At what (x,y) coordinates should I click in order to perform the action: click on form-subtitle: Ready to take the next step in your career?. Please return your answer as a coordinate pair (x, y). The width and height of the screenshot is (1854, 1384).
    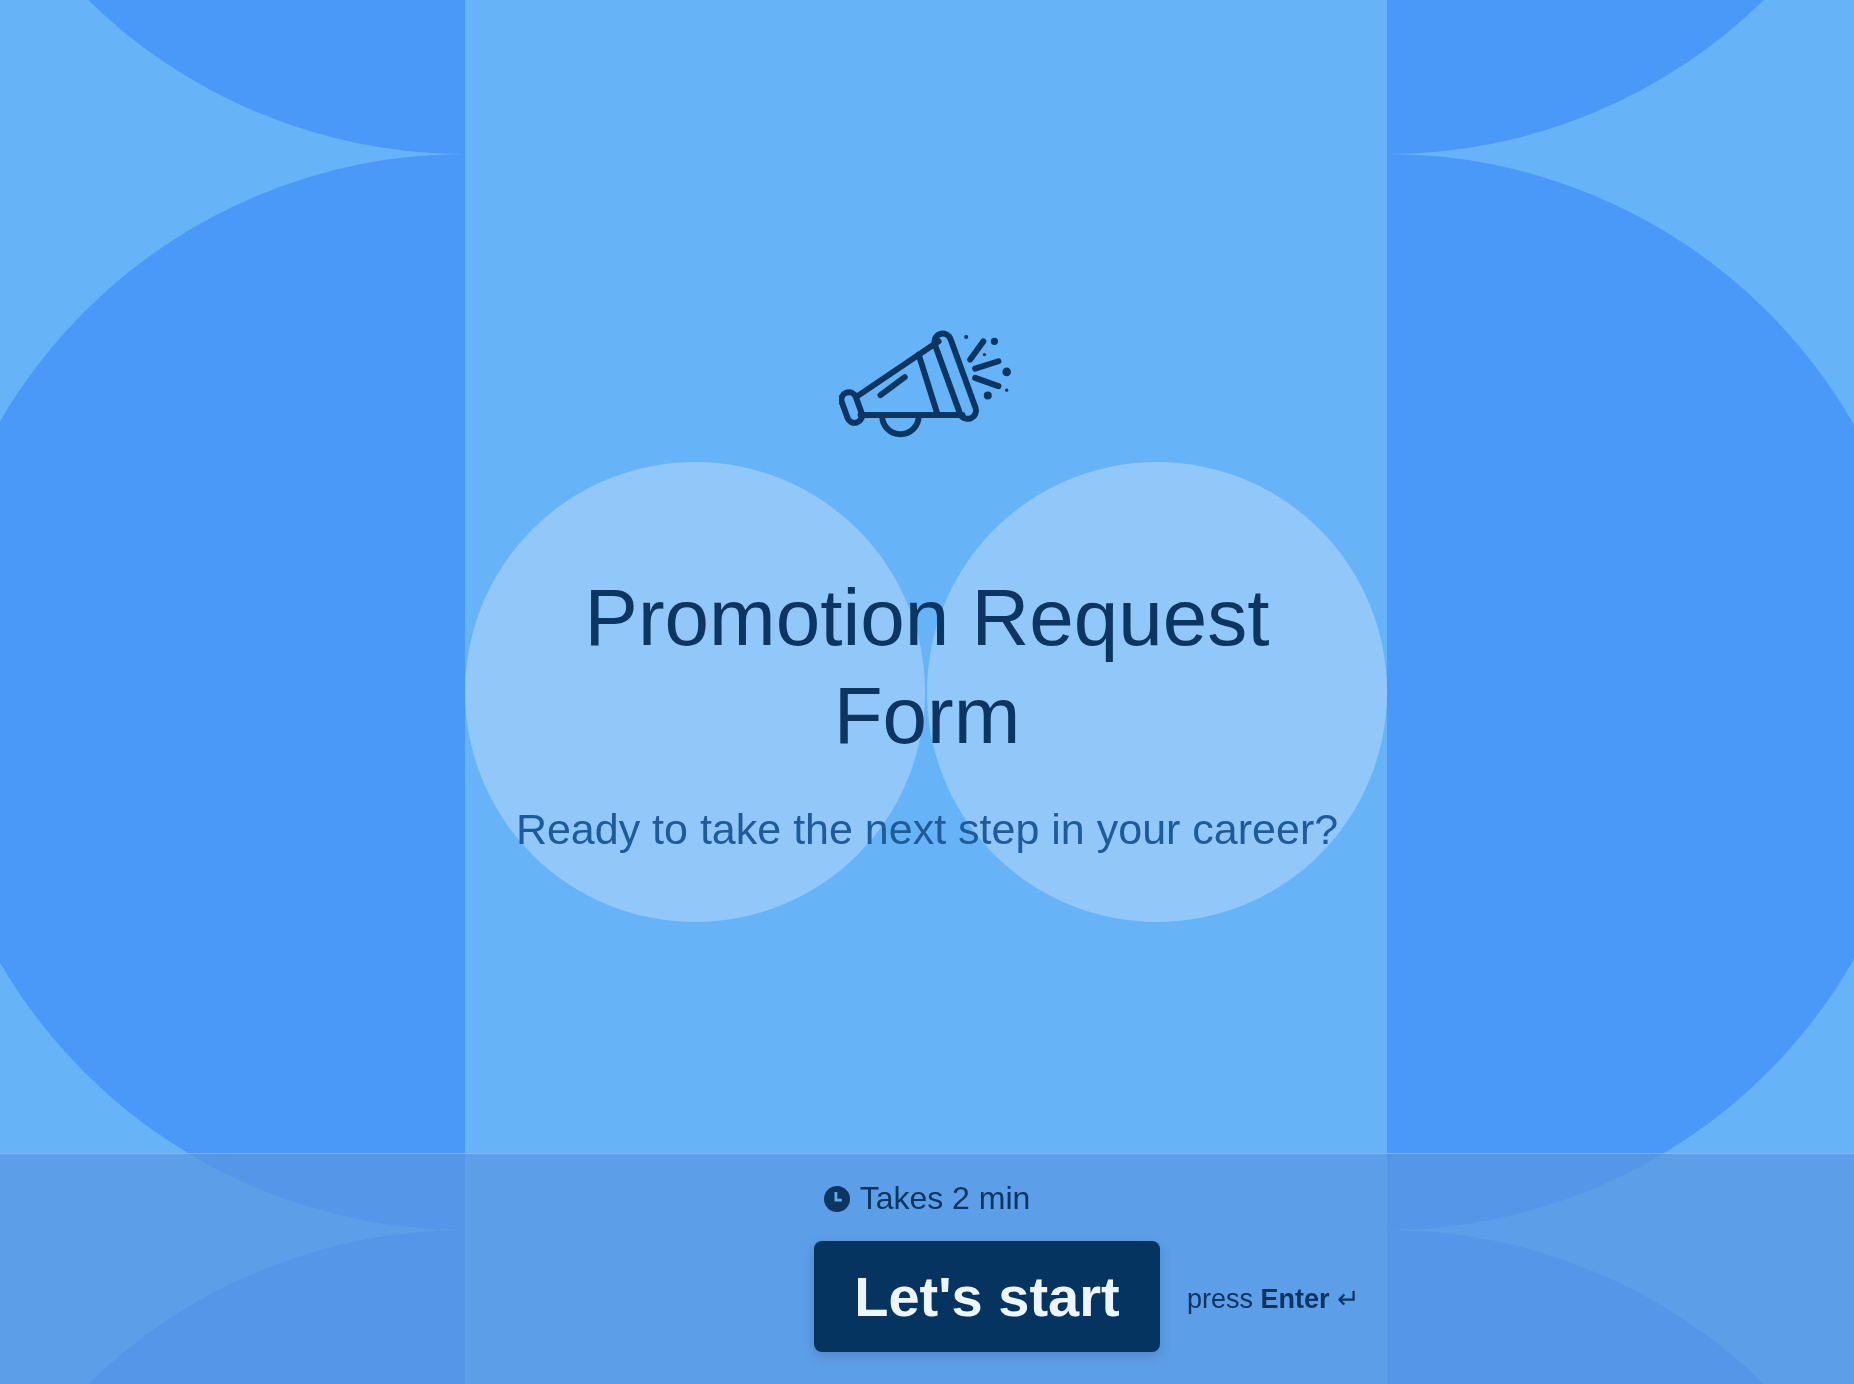
    Looking at the image, I should click on (927, 829).